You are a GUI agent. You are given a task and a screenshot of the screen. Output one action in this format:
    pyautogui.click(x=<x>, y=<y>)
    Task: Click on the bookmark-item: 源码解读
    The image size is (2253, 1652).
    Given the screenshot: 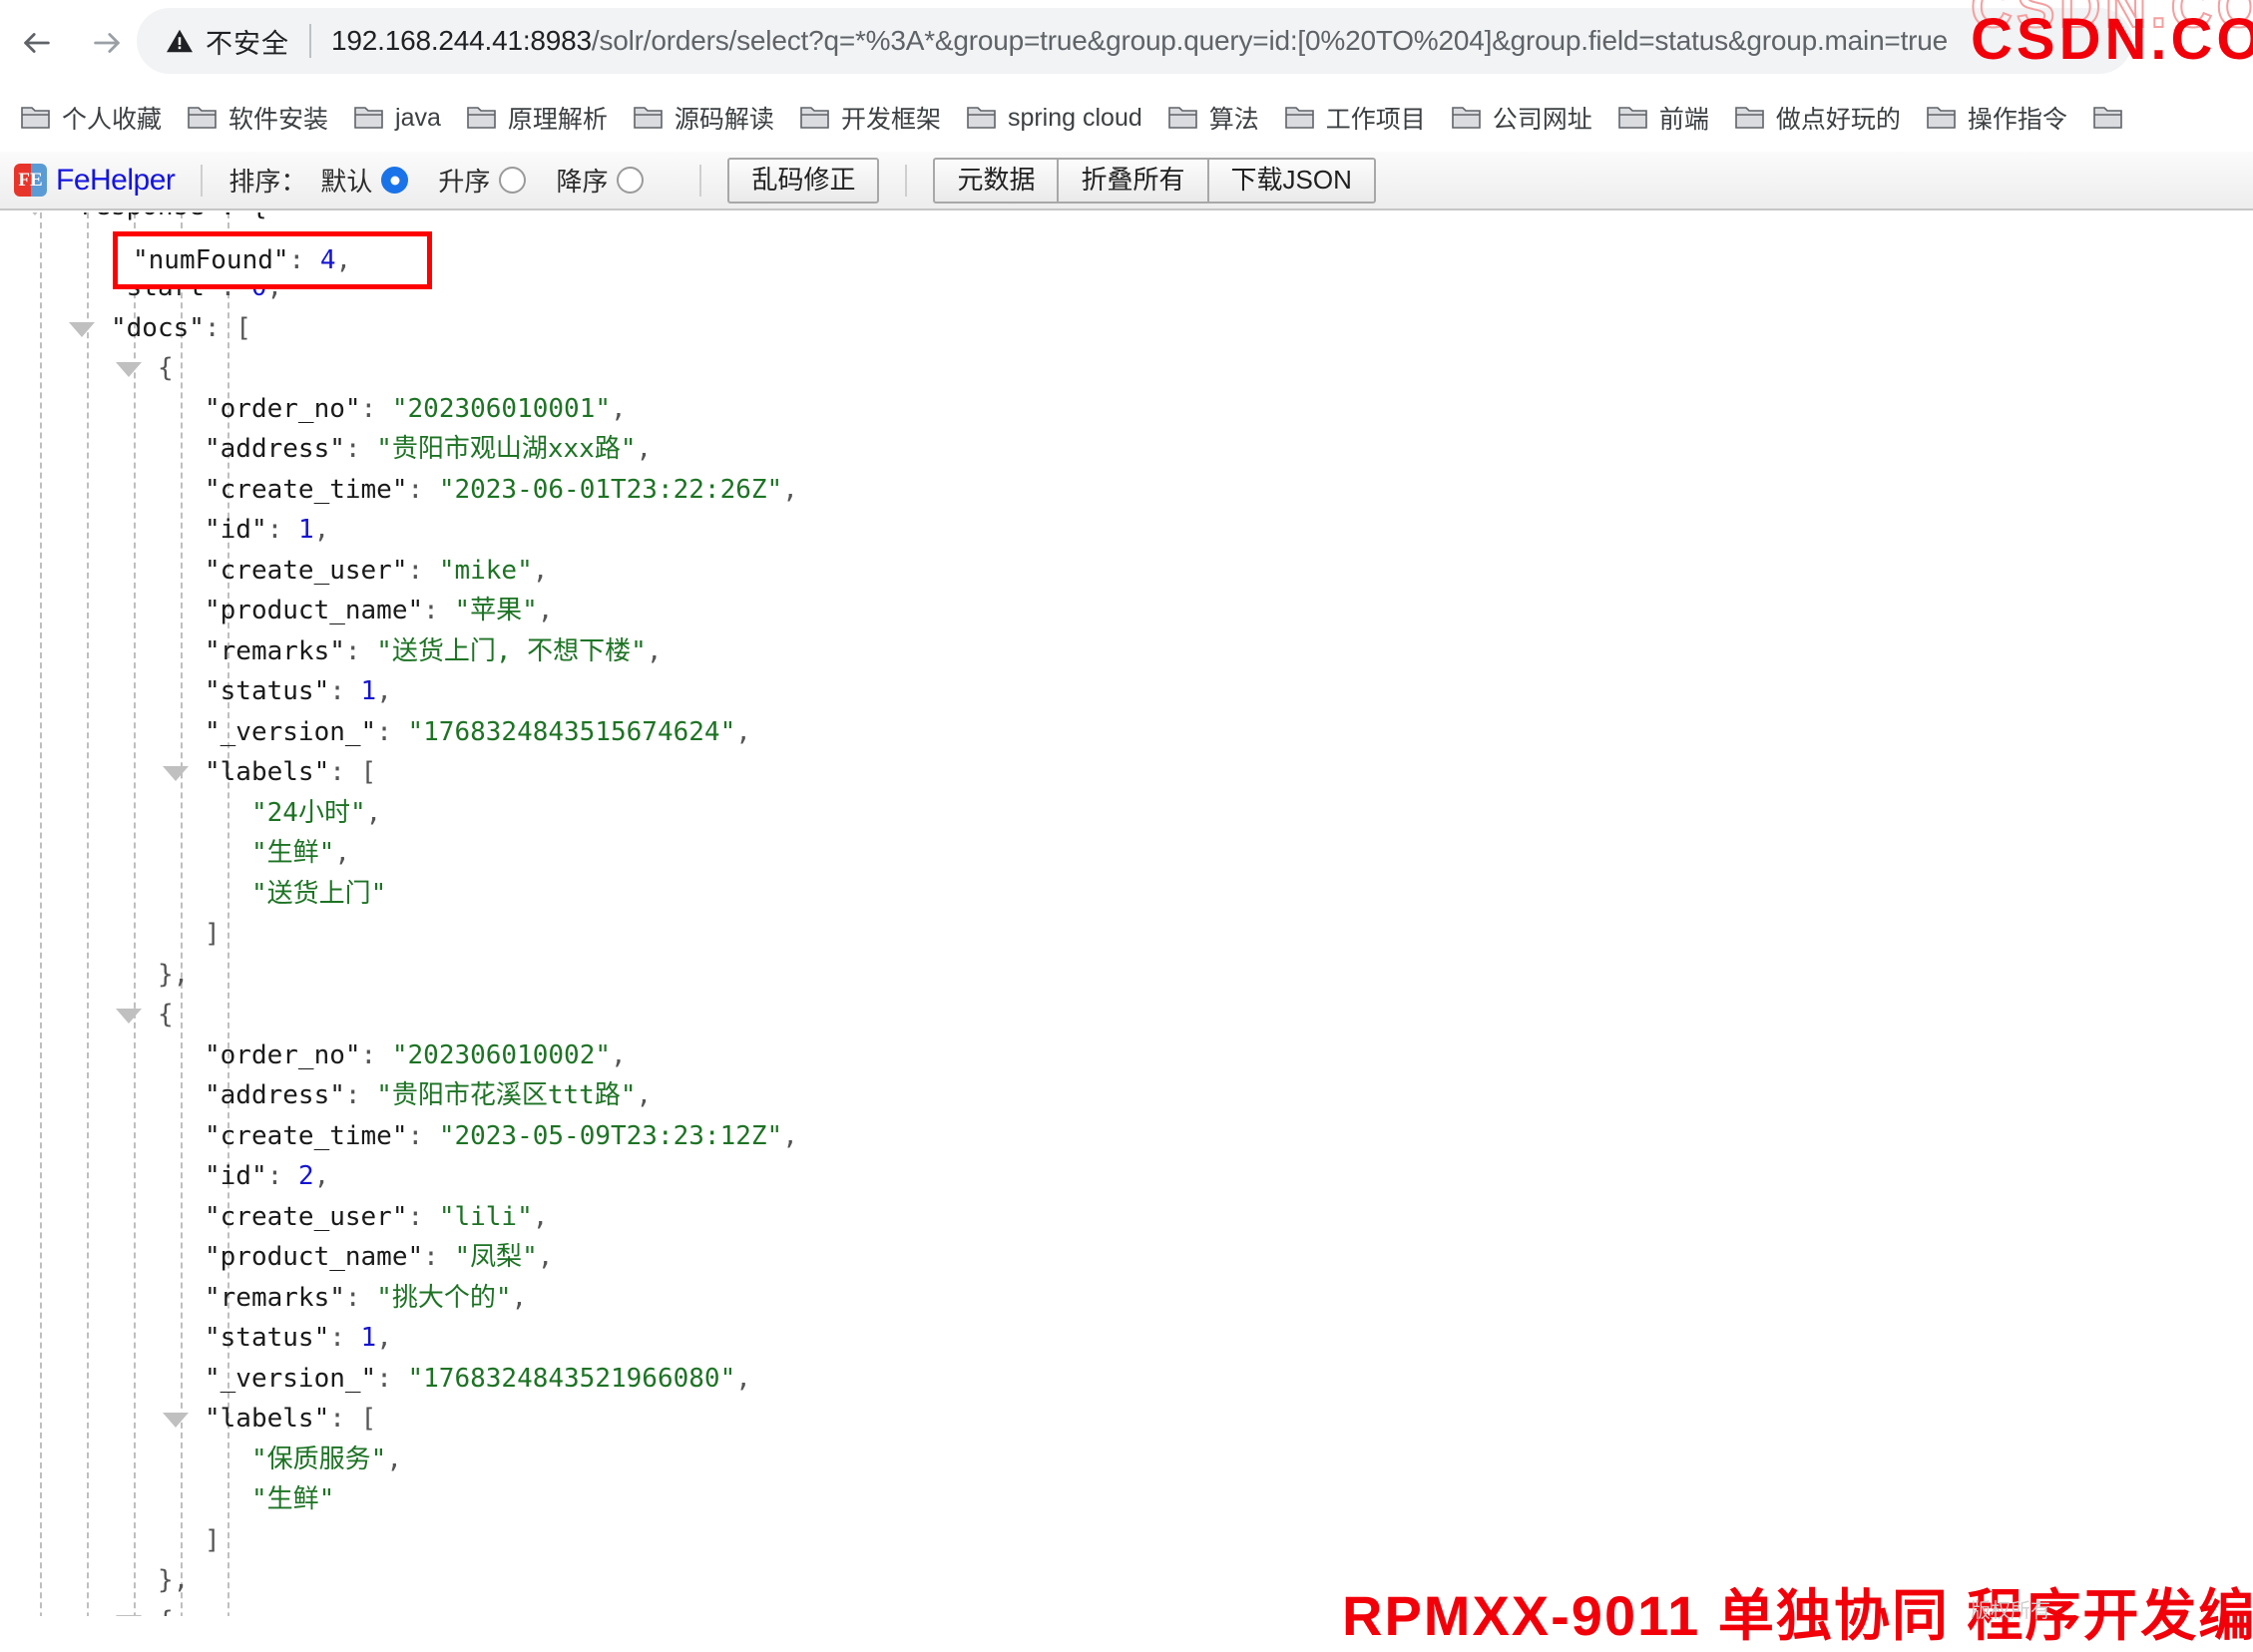 What is the action you would take?
    pyautogui.click(x=704, y=118)
    